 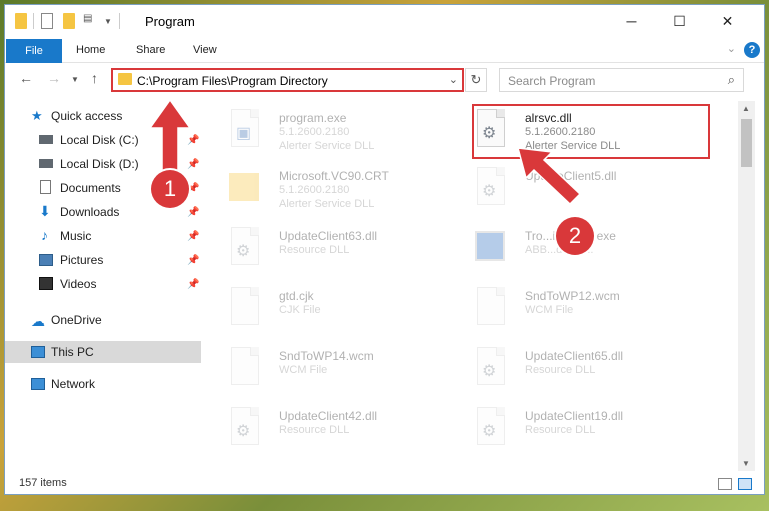 What do you see at coordinates (170, 138) in the screenshot?
I see `arrow-up-icon` at bounding box center [170, 138].